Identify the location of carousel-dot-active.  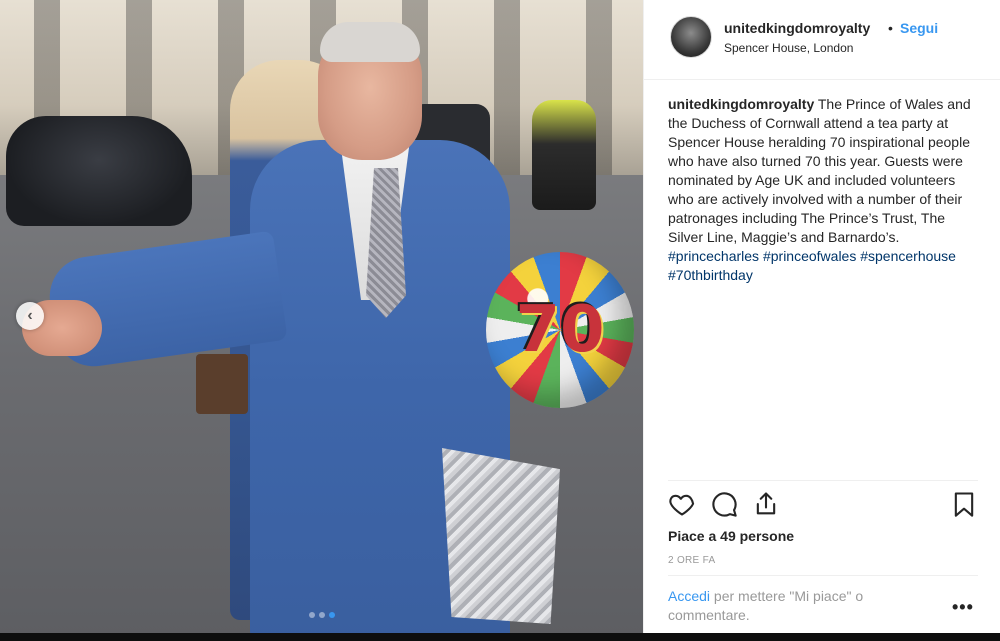
(332, 615).